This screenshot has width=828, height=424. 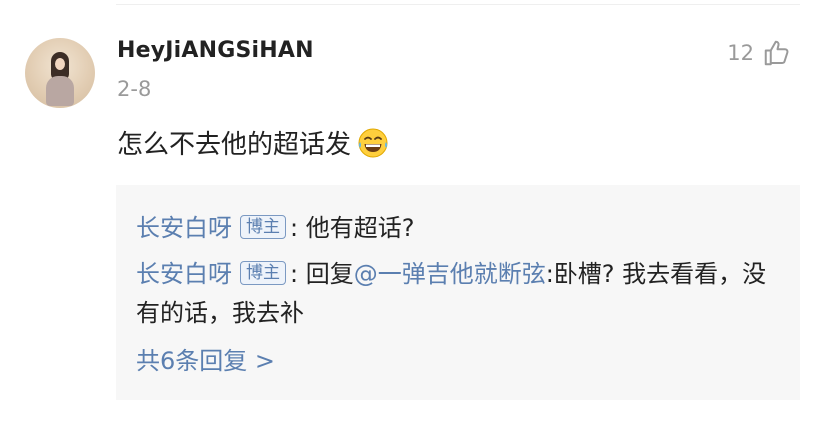 I want to click on comment-date: 2-8, so click(x=134, y=89).